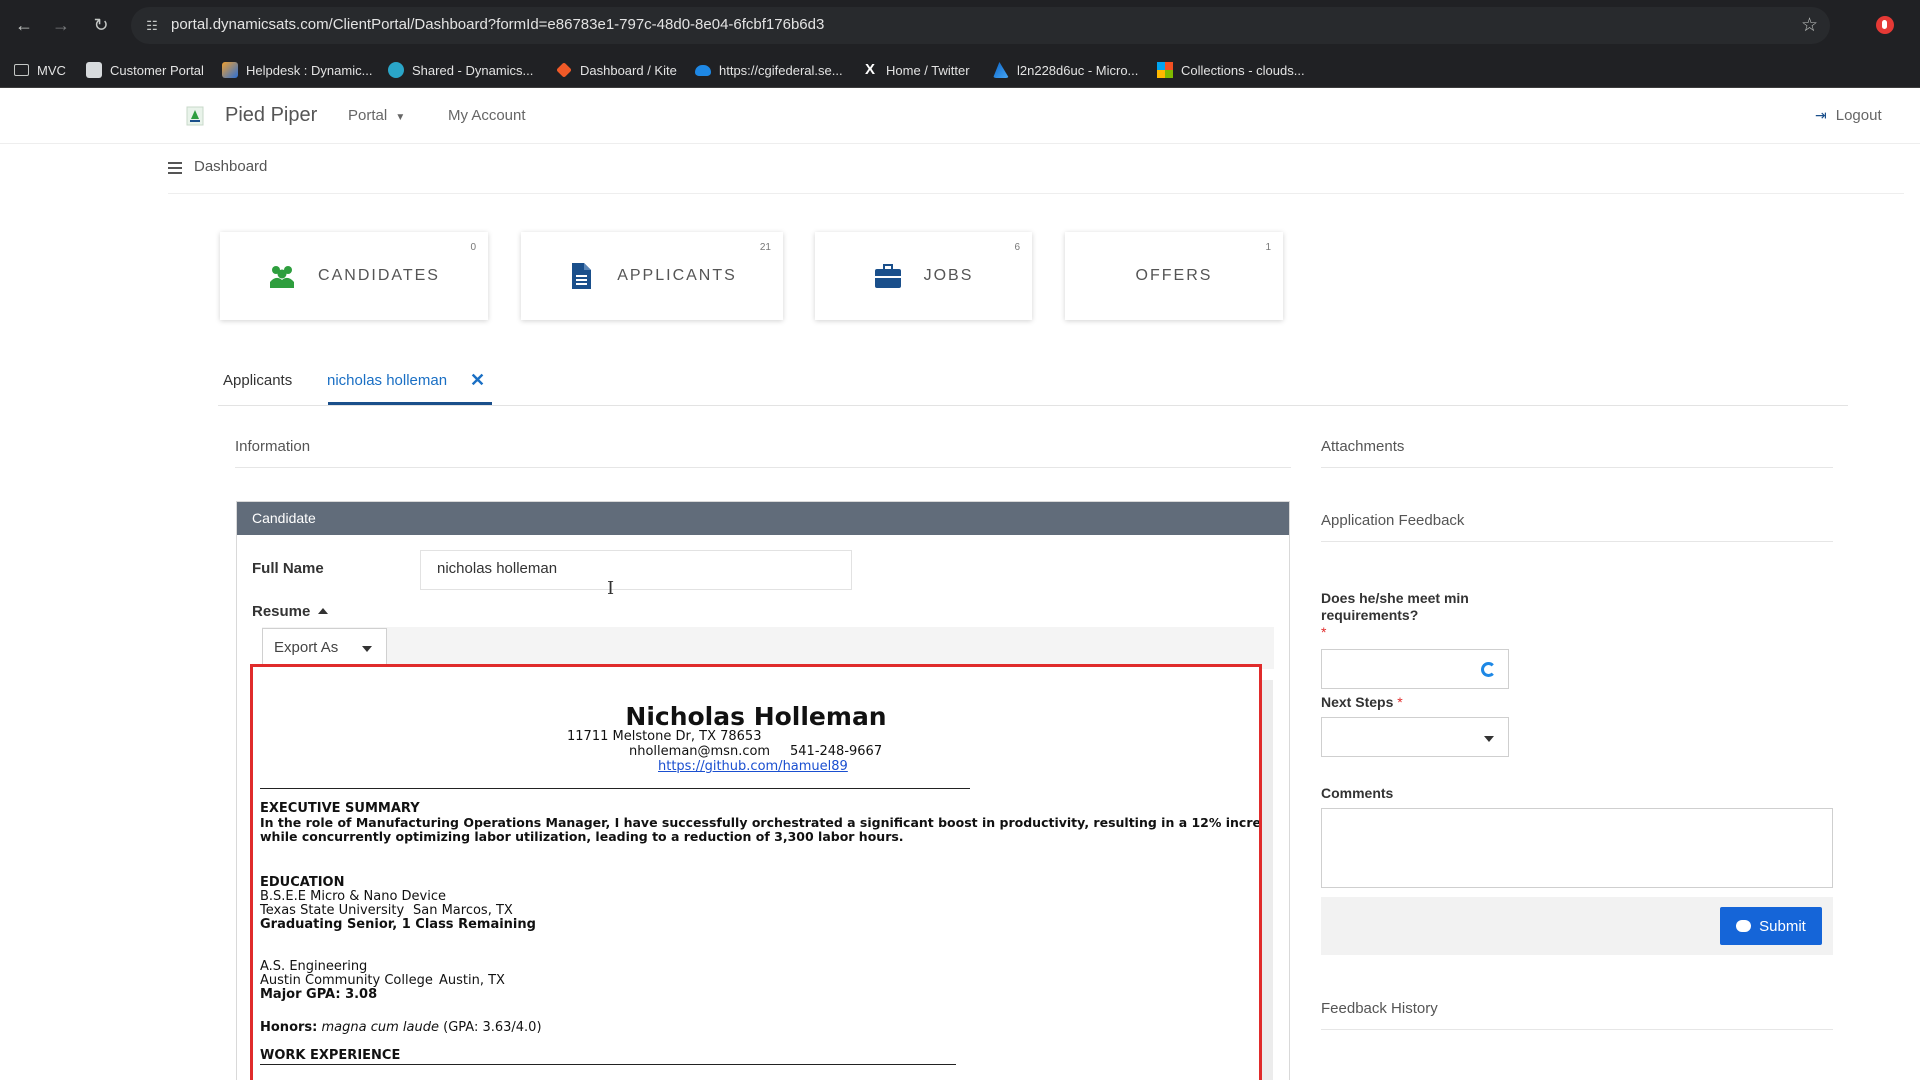 The height and width of the screenshot is (1080, 1920). Describe the element at coordinates (387, 380) in the screenshot. I see `tab-nicholas-holleman: nicholas holleman` at that location.